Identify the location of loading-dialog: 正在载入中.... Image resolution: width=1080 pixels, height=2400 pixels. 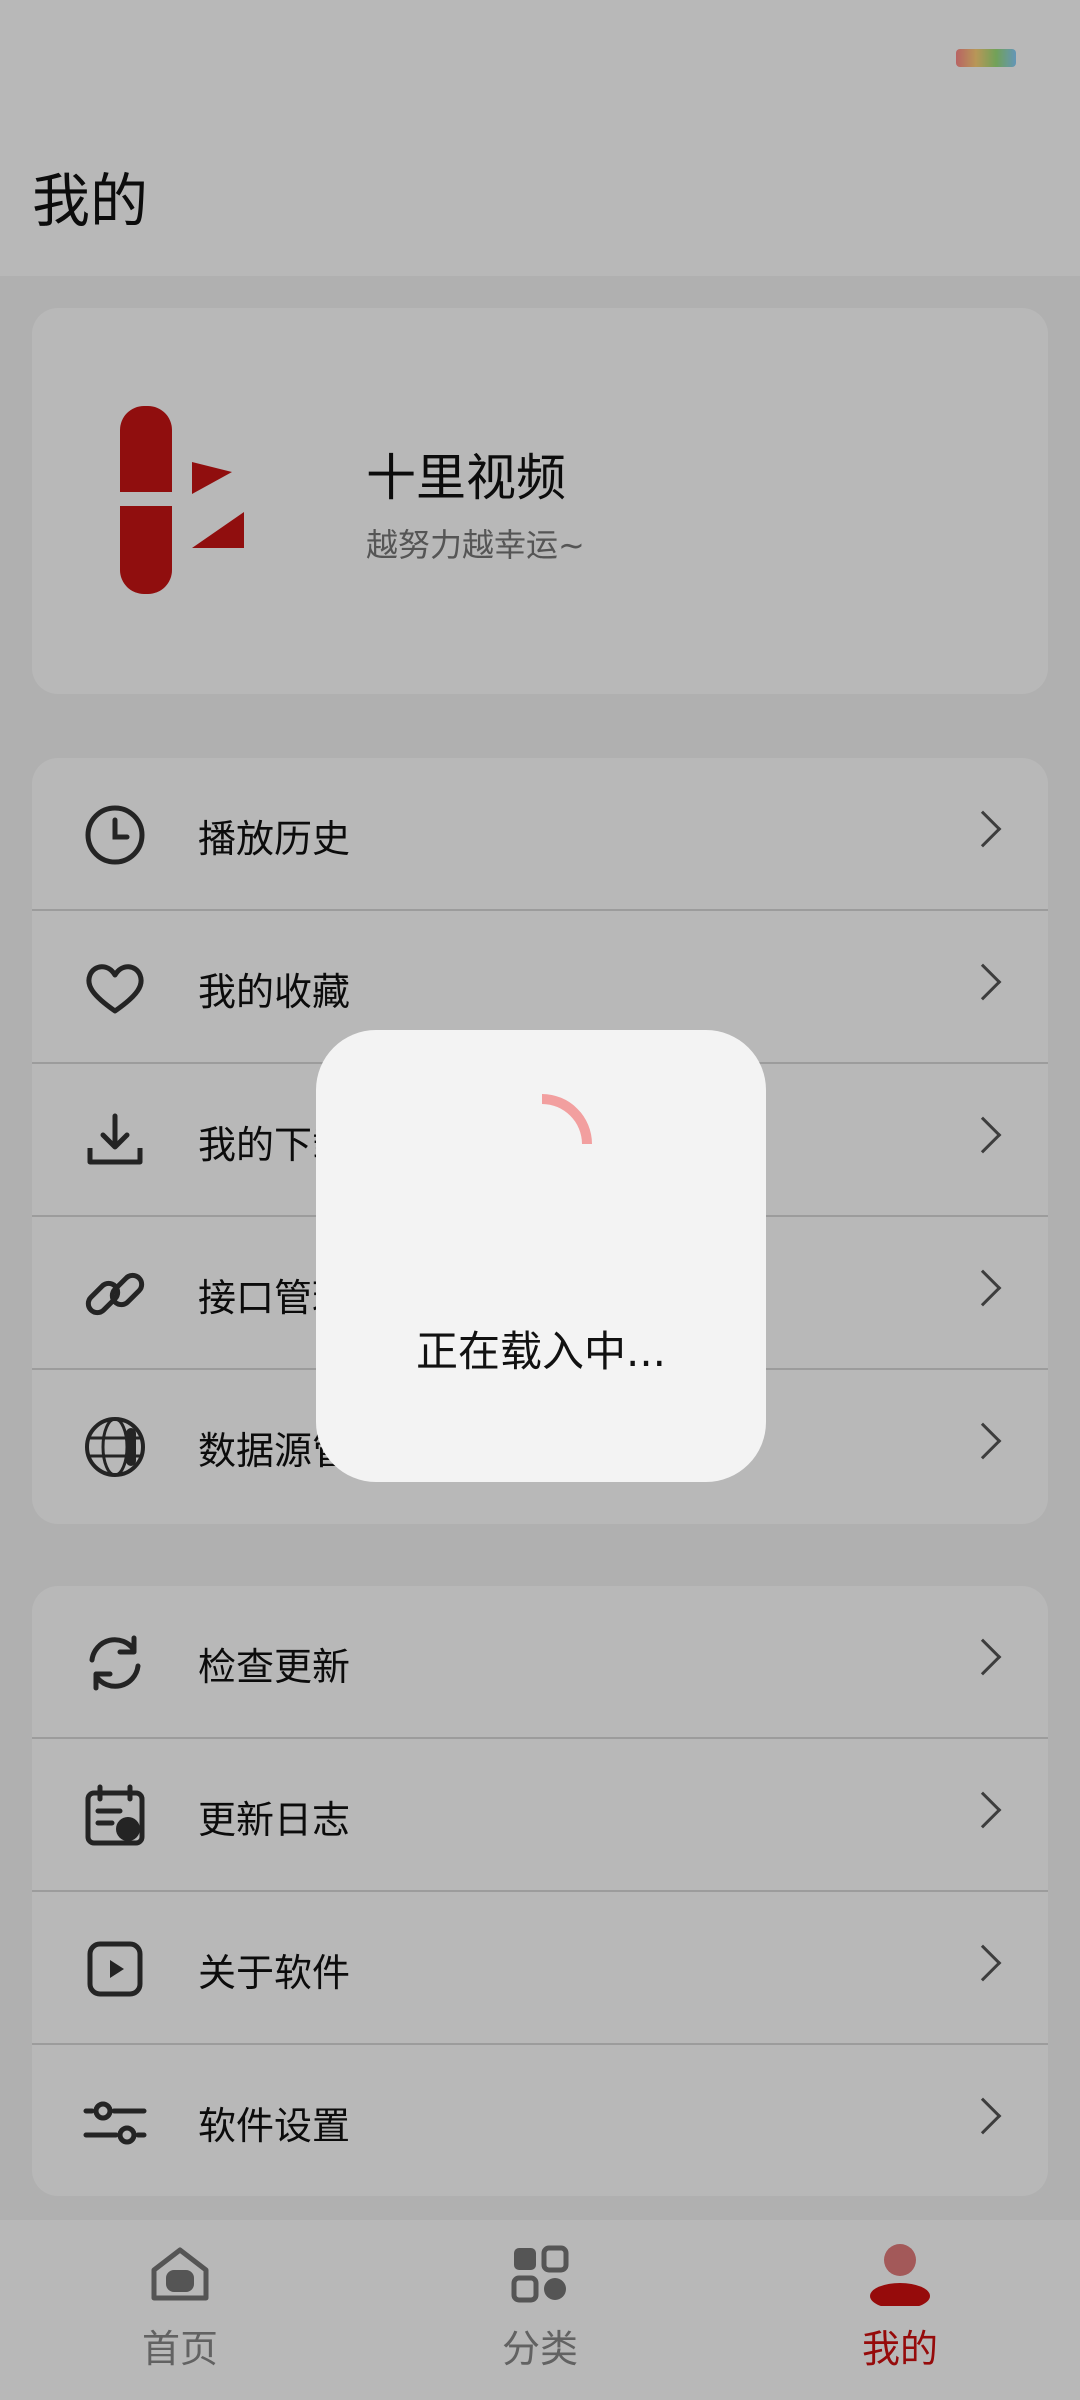
(541, 1256).